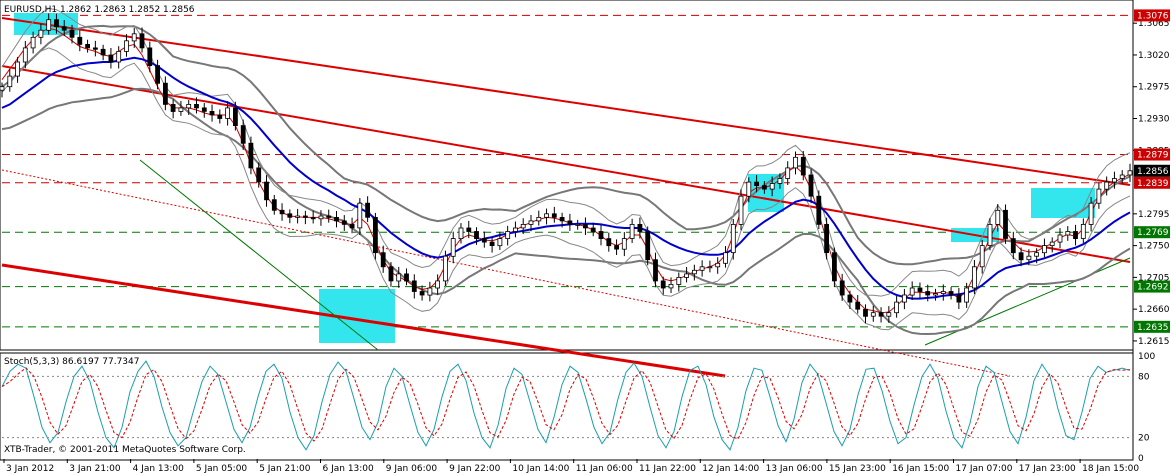 The width and height of the screenshot is (1173, 474). Describe the element at coordinates (1047, 469) in the screenshot. I see `time-tick-label: 17 Jan 23:00` at that location.